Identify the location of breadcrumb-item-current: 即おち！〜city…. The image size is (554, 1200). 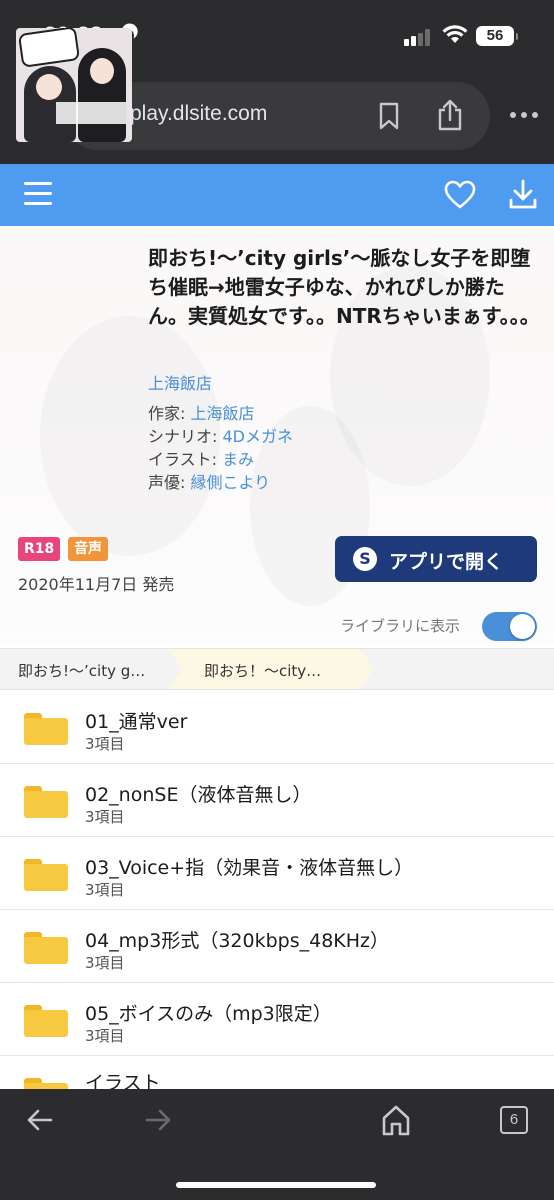
(279, 670).